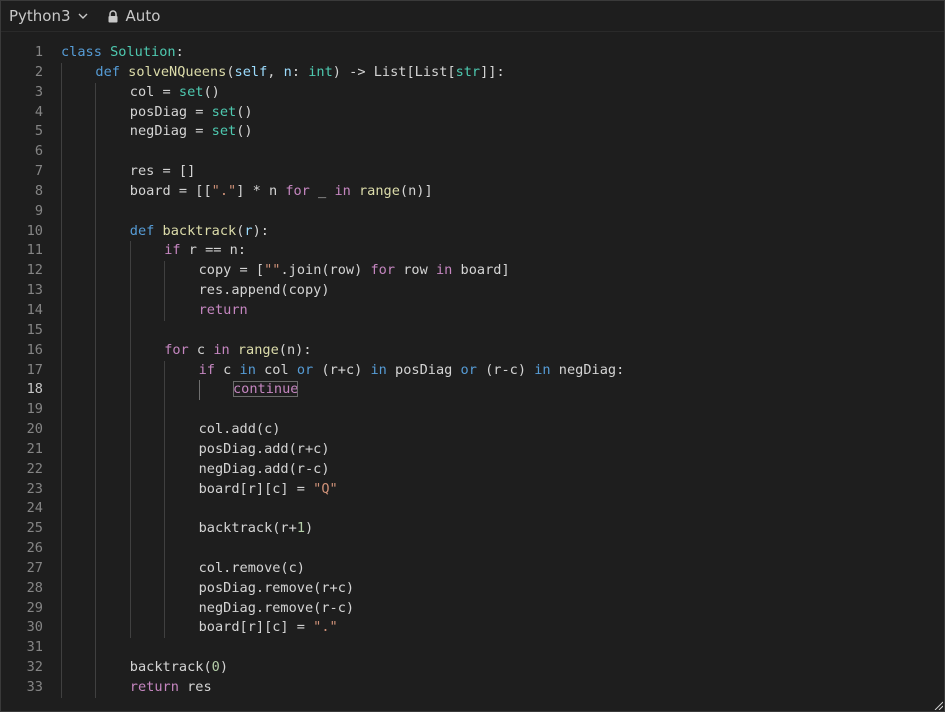 The width and height of the screenshot is (945, 712). What do you see at coordinates (472, 588) in the screenshot?
I see `code-line: 28 posDiag.remove(r+c)` at bounding box center [472, 588].